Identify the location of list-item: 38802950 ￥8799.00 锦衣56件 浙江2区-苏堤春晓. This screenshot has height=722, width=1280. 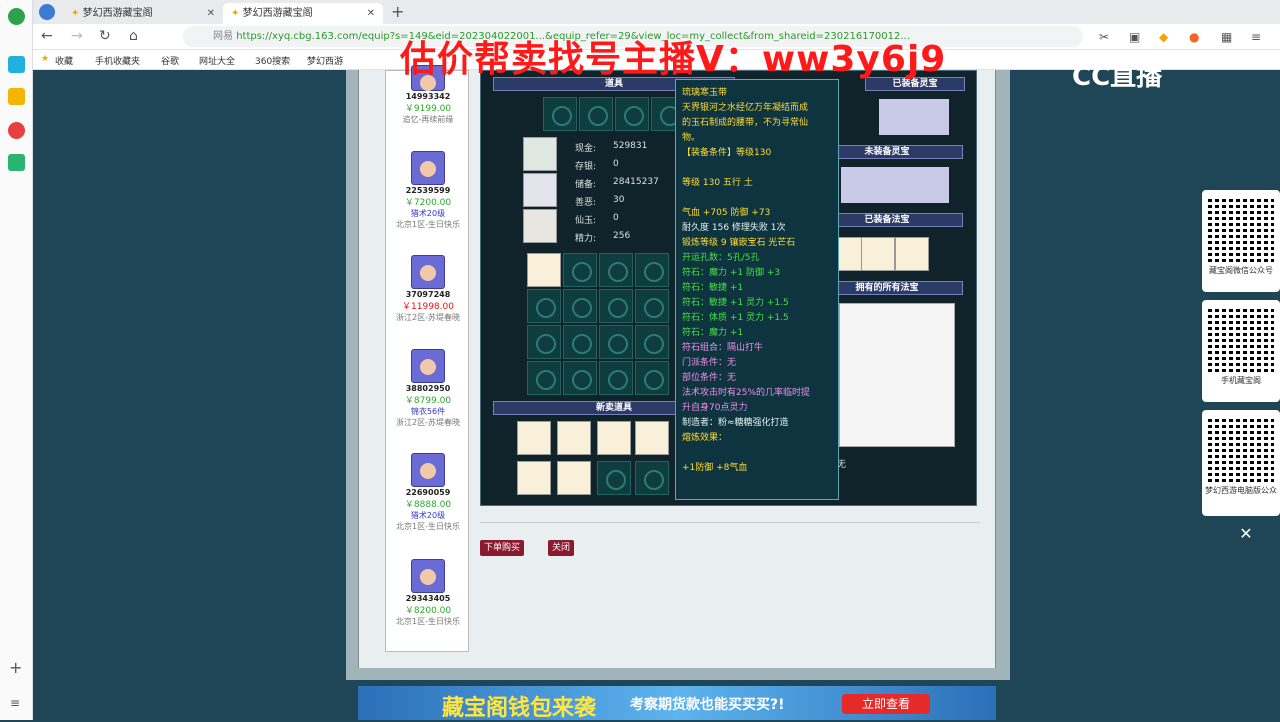
(428, 388).